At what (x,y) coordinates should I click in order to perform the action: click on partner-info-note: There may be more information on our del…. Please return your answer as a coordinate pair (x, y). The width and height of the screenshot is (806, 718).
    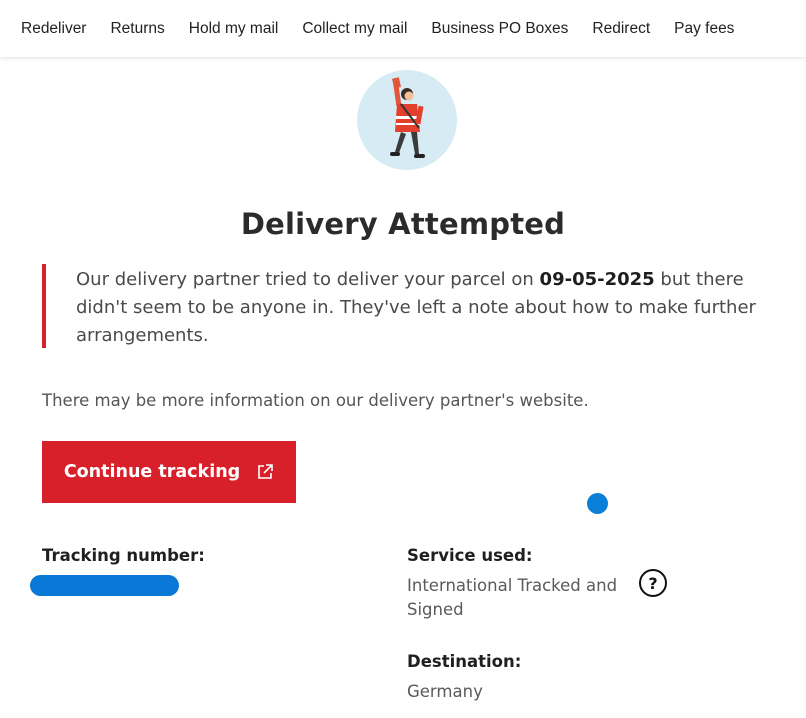
    Looking at the image, I should click on (315, 400).